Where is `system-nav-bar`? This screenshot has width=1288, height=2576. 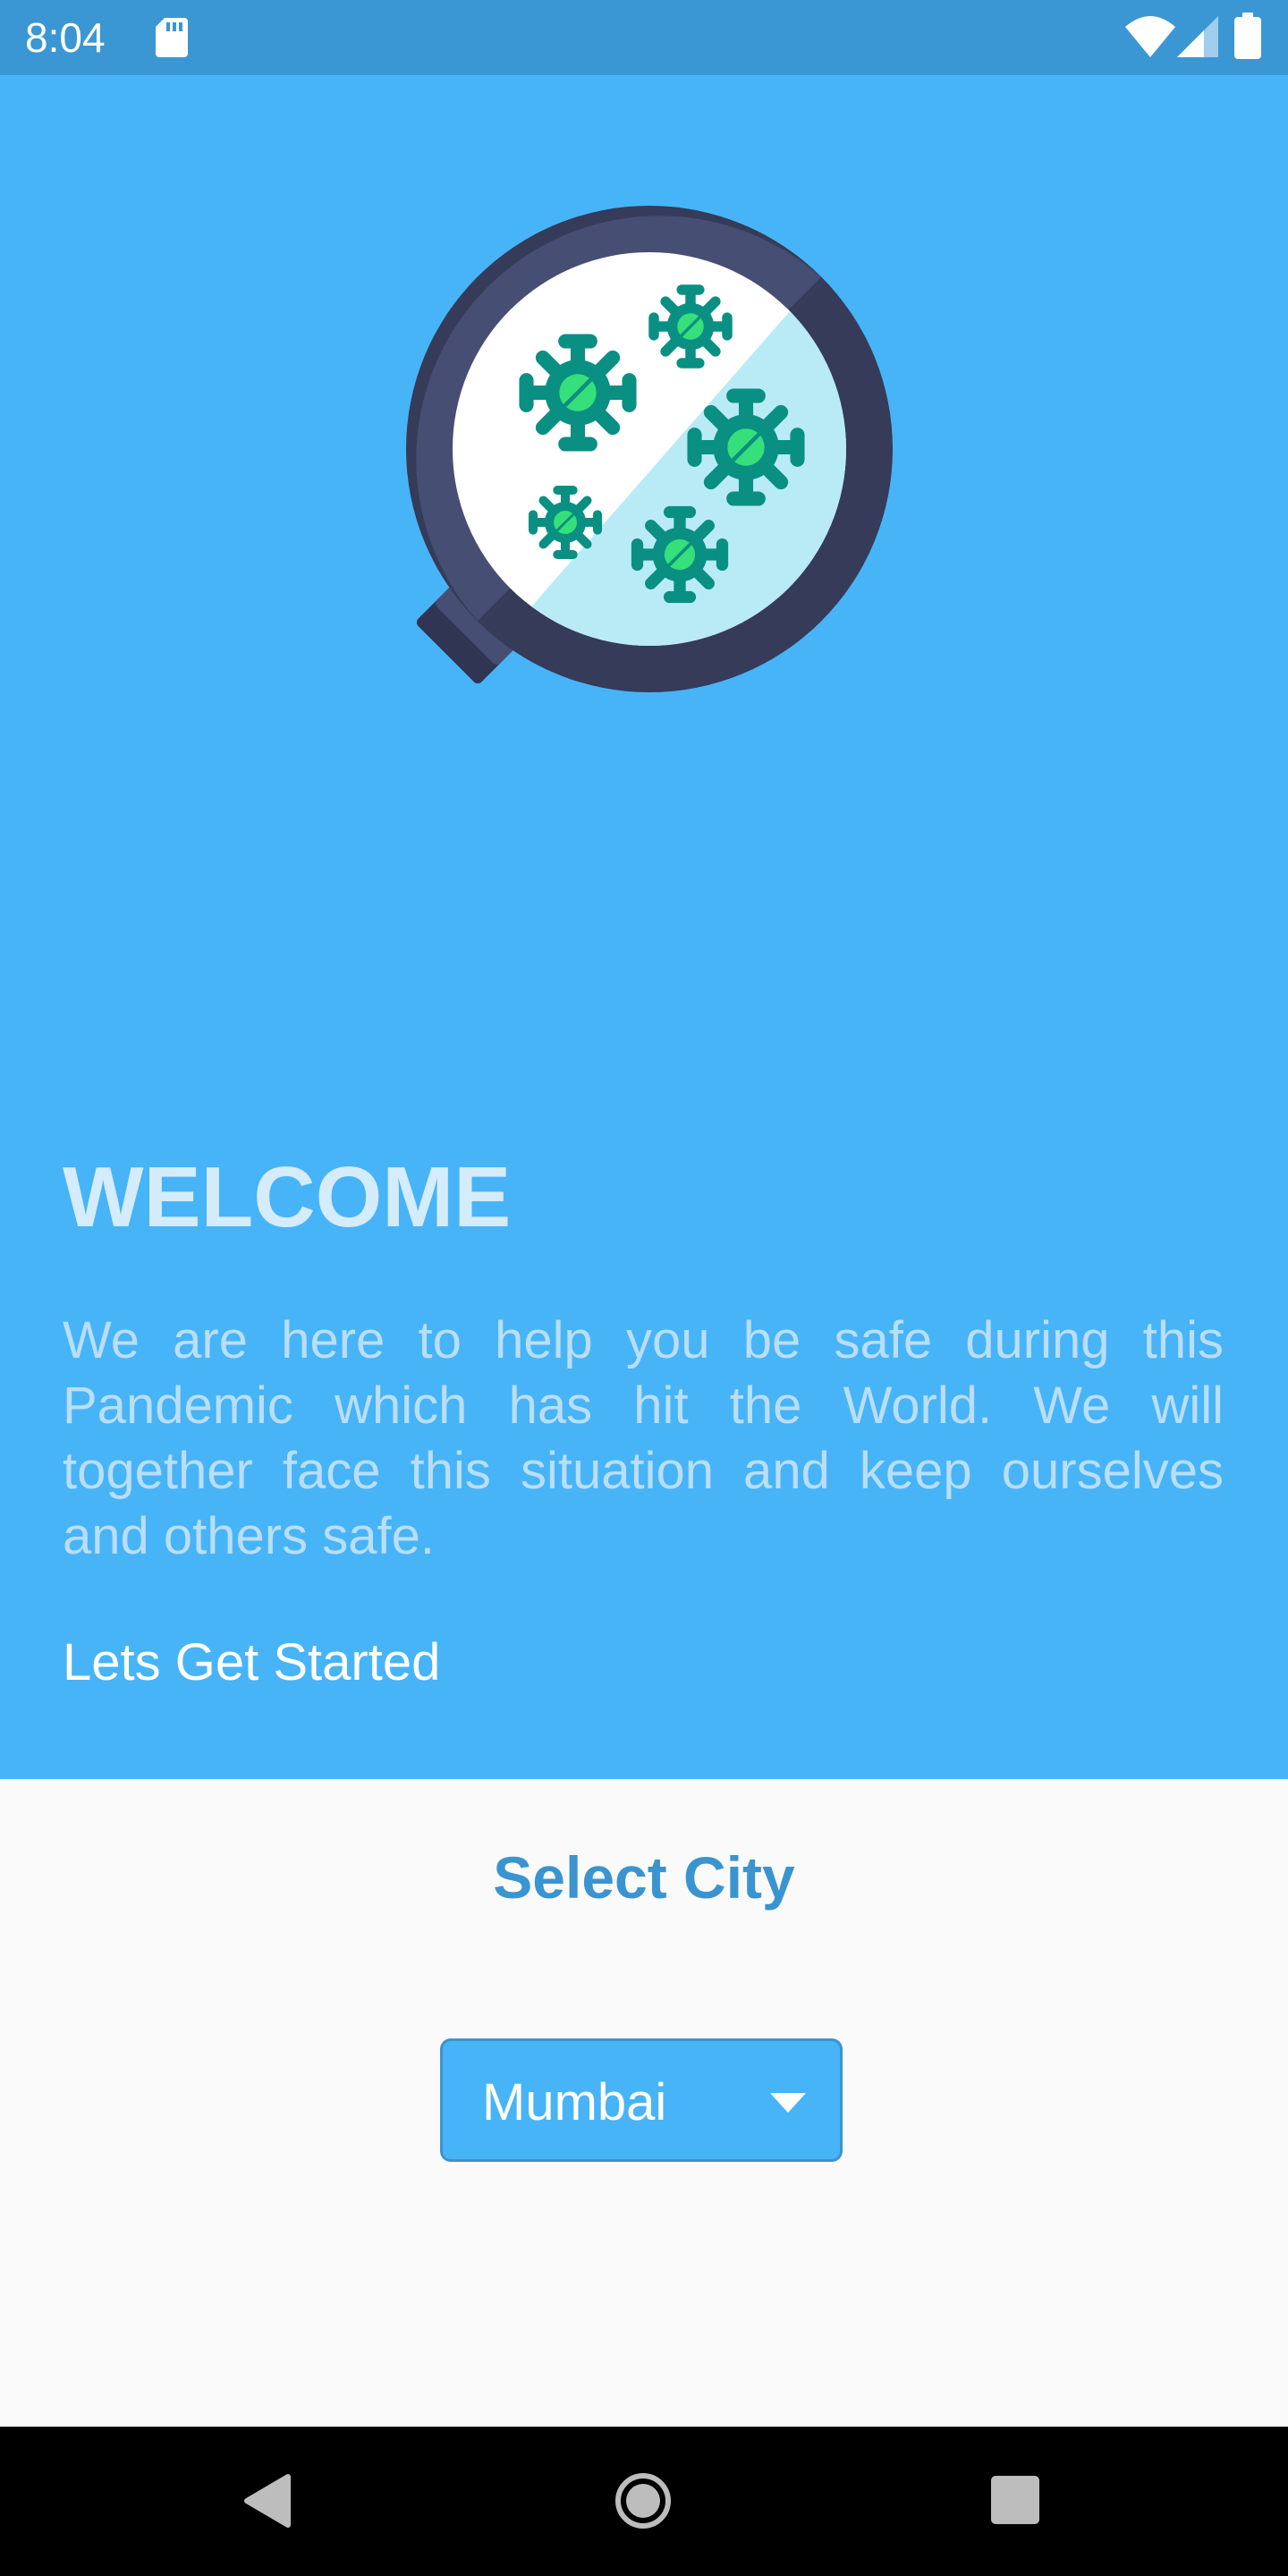 system-nav-bar is located at coordinates (644, 2501).